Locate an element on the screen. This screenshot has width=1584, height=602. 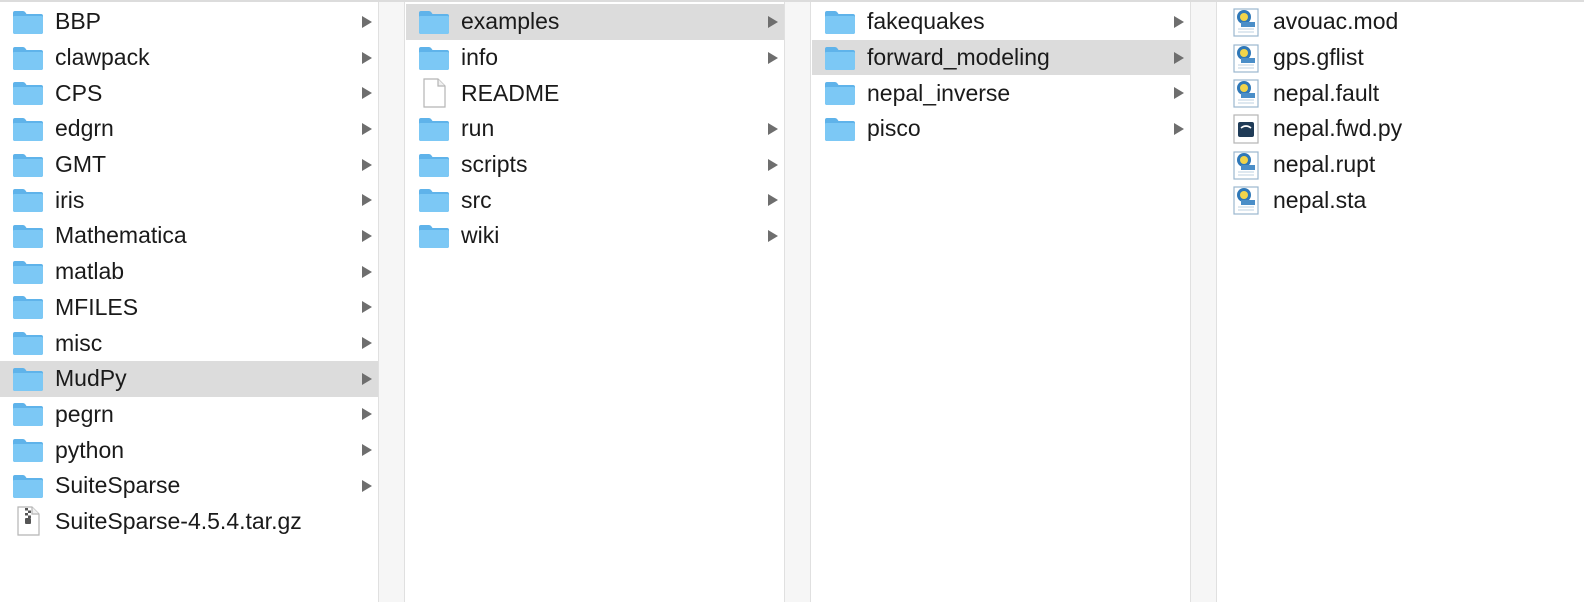
folder-row: info is located at coordinates (595, 58).